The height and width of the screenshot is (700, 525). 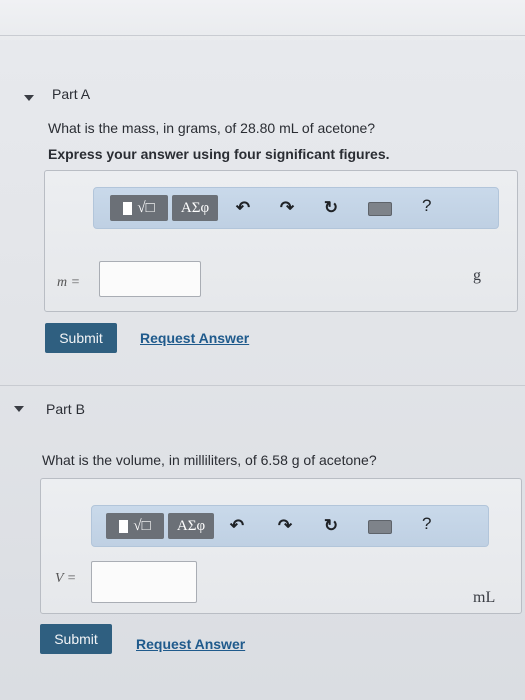 What do you see at coordinates (484, 597) in the screenshot?
I see `part-b-unit: mL` at bounding box center [484, 597].